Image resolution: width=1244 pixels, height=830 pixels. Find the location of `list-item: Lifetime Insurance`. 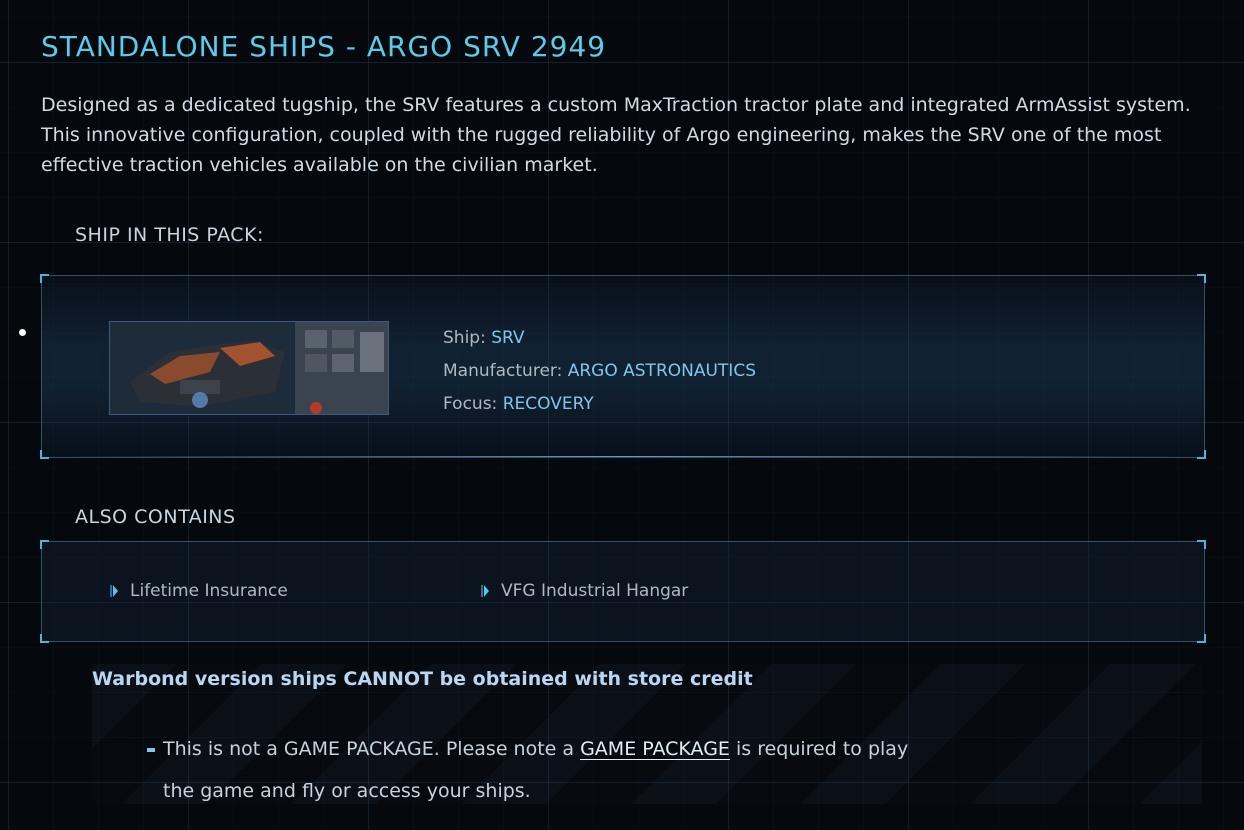

list-item: Lifetime Insurance is located at coordinates (199, 591).